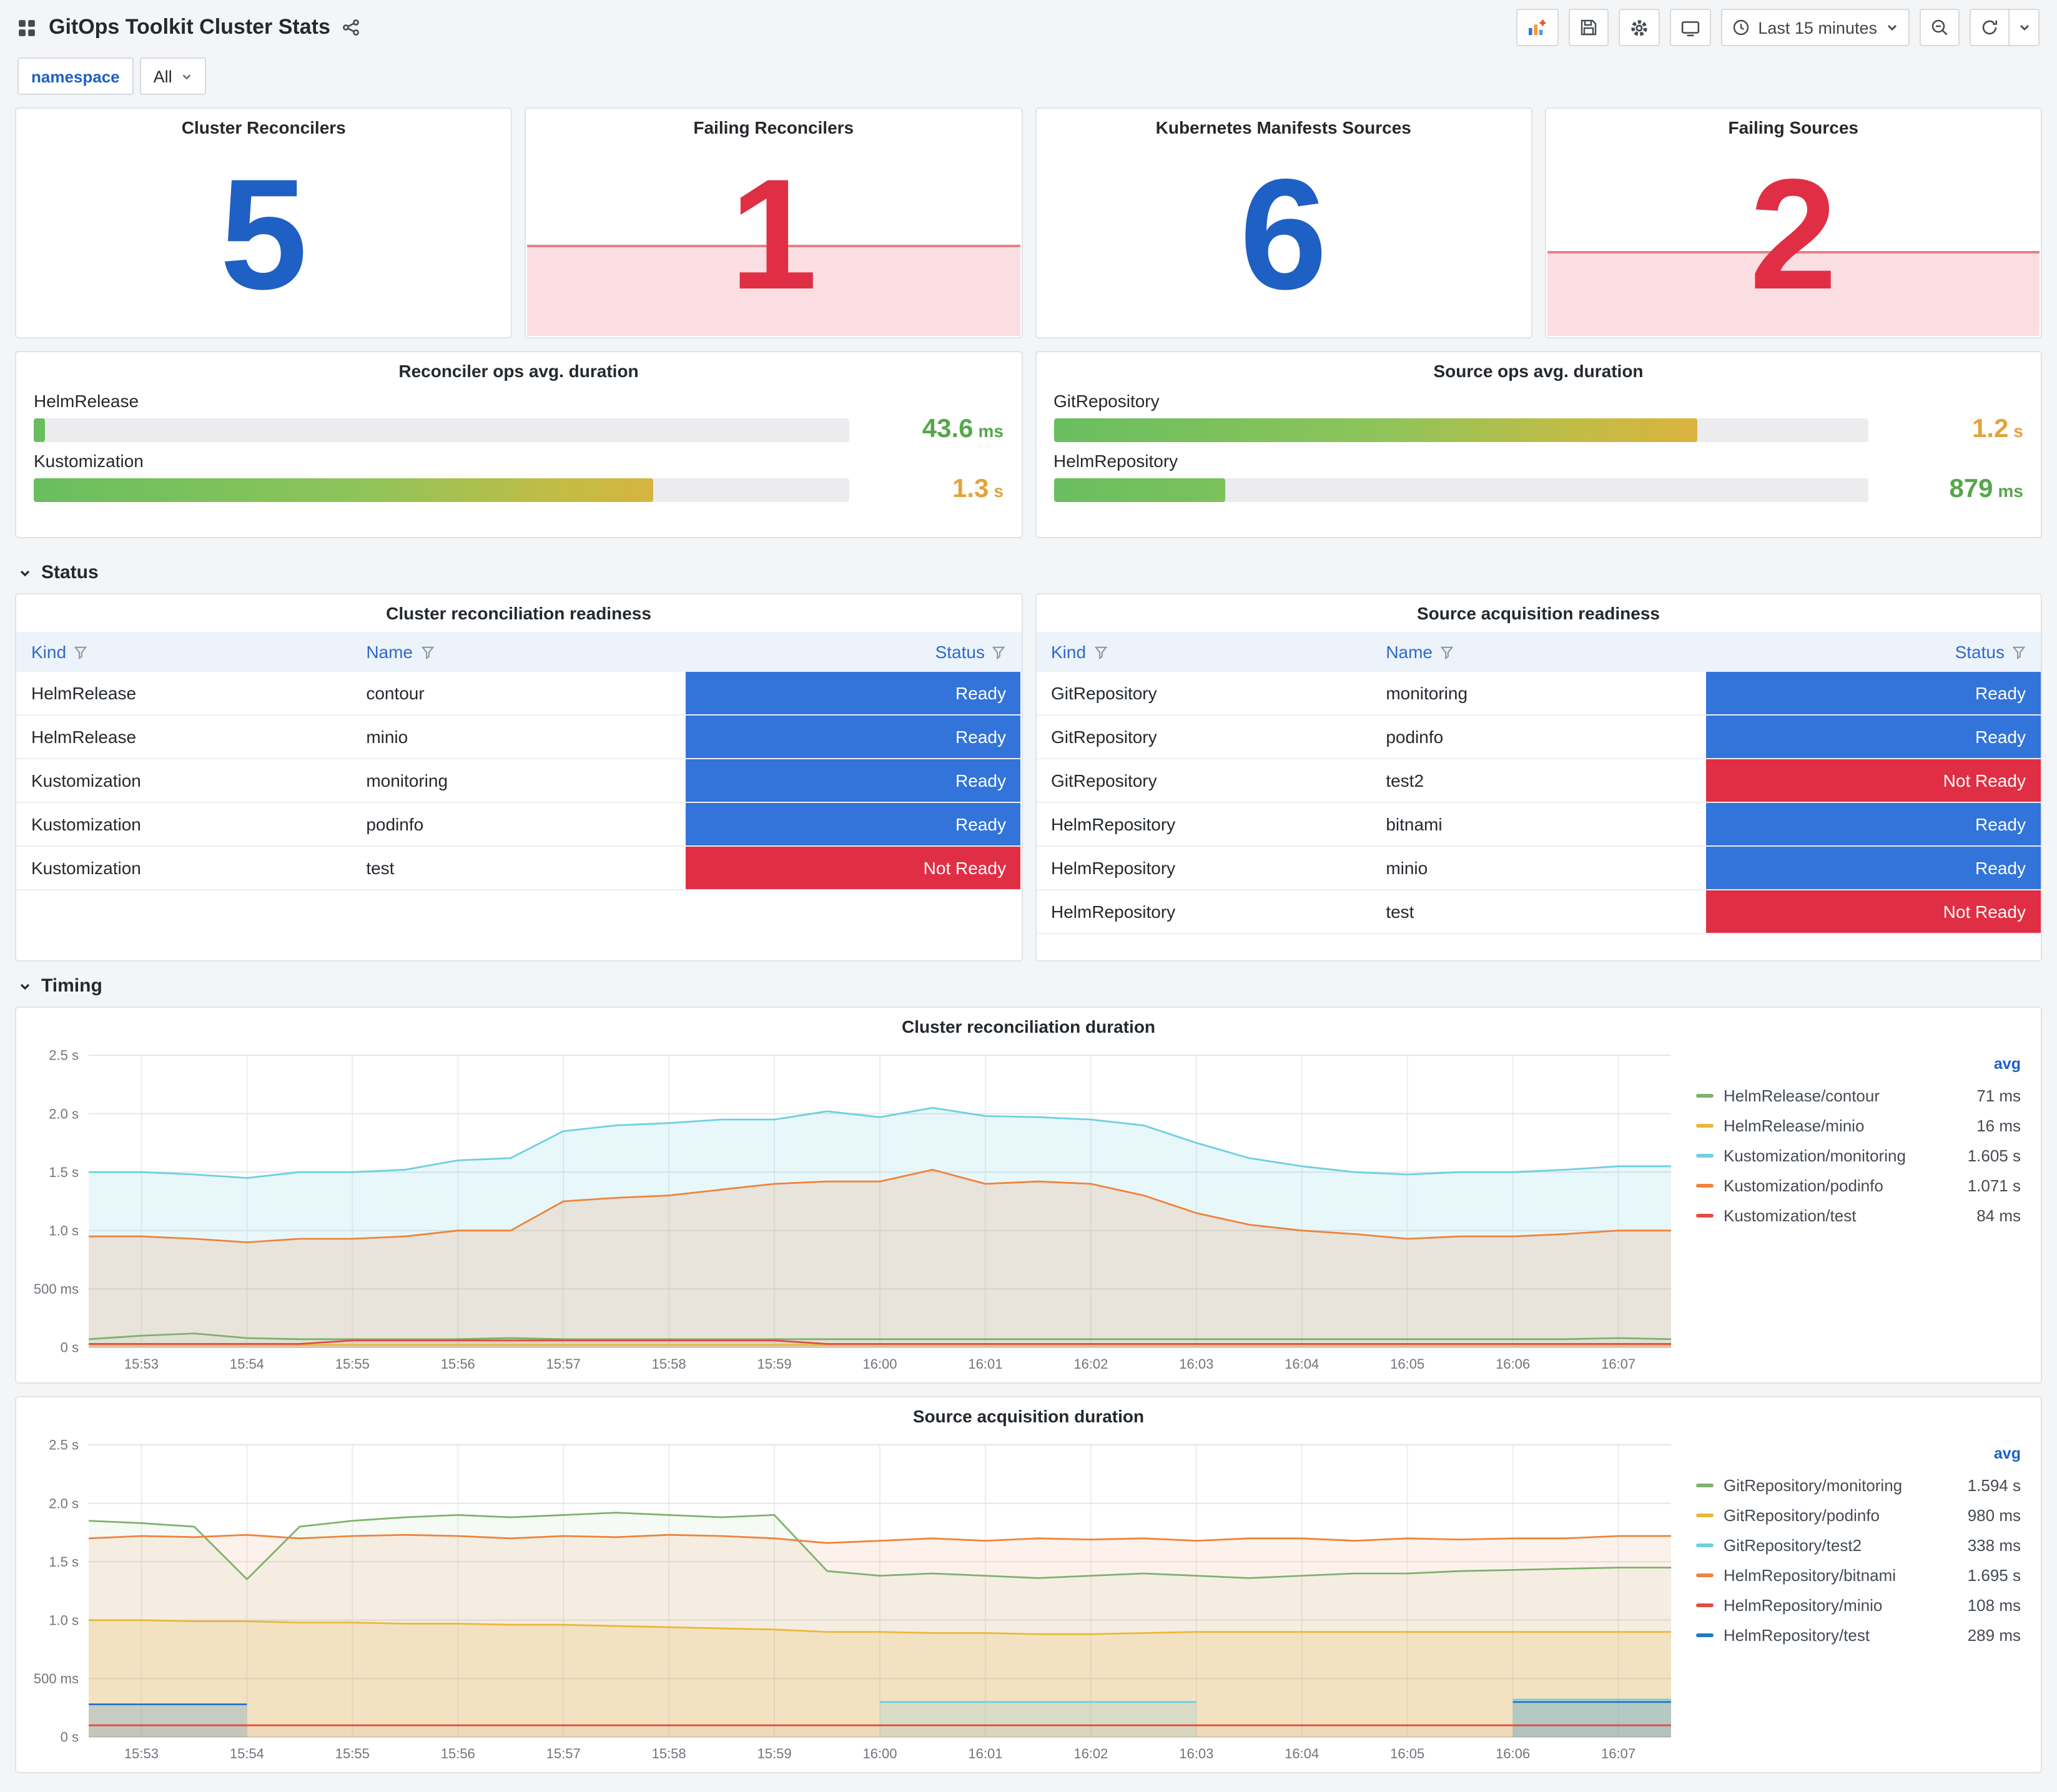 This screenshot has width=2057, height=1792. Describe the element at coordinates (87, 401) in the screenshot. I see `gauge-label: HelmRelease` at that location.